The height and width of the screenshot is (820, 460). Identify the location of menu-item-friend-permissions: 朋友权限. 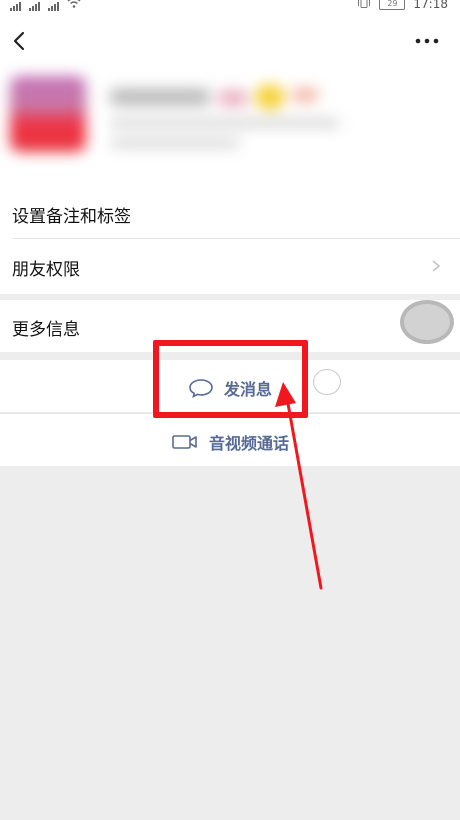
(230, 265).